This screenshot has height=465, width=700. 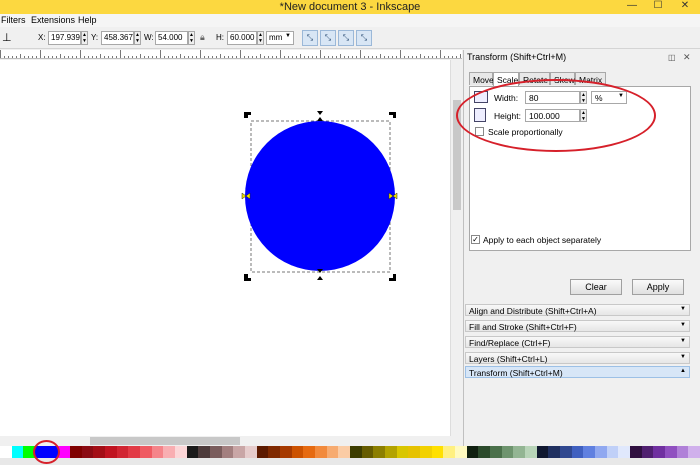 I want to click on selected-circle, so click(x=320, y=196).